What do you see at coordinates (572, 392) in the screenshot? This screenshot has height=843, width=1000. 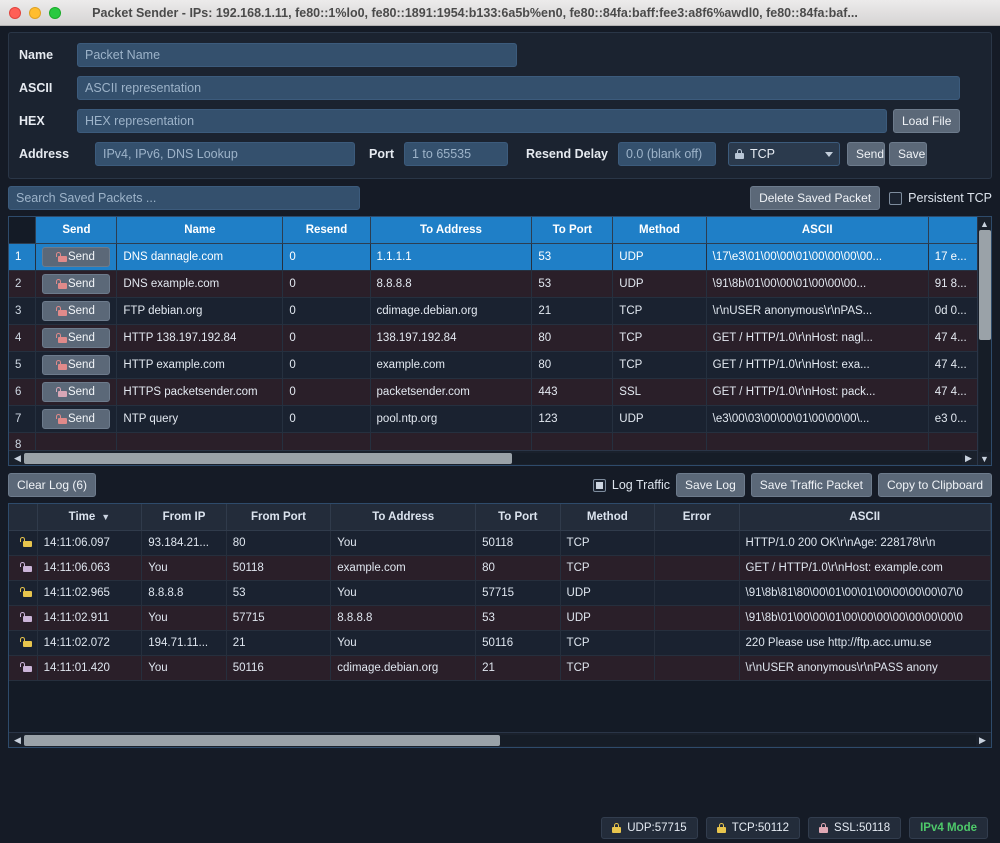 I see `to-port-cell: 443` at bounding box center [572, 392].